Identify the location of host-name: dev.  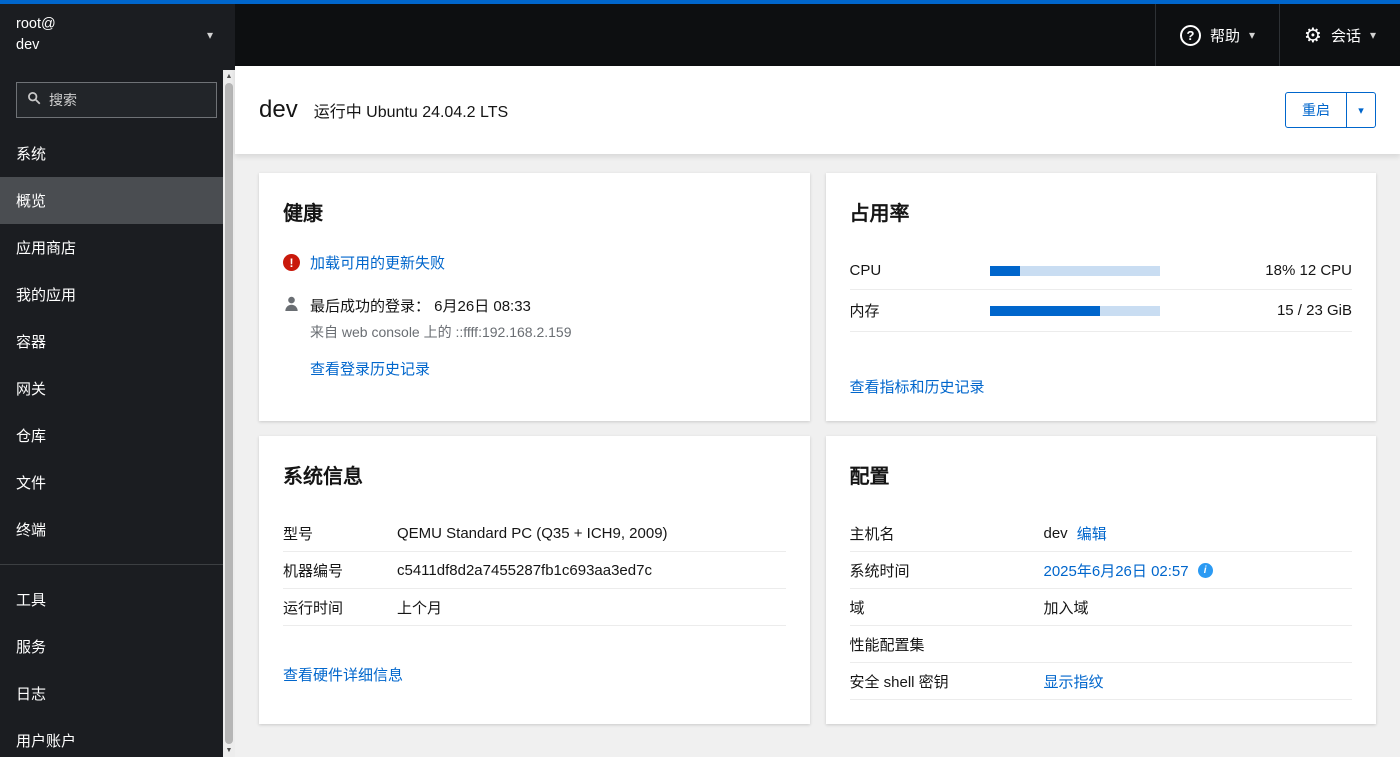
(28, 45).